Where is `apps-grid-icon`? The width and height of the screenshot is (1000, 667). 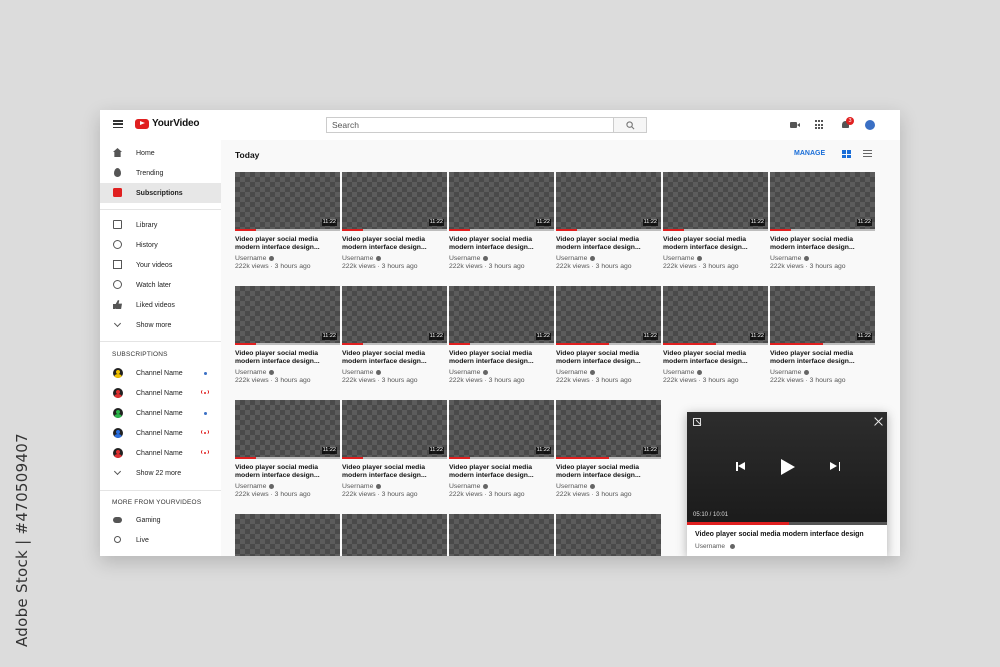 apps-grid-icon is located at coordinates (820, 125).